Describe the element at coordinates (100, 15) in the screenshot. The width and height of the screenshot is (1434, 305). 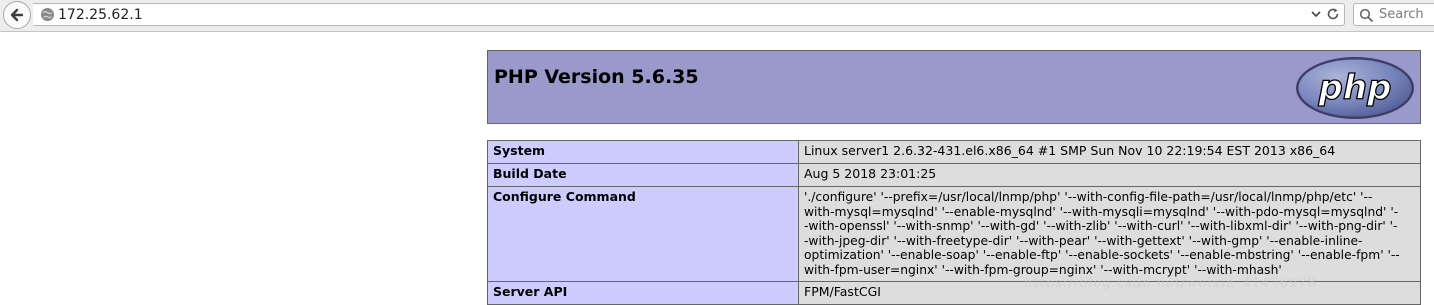
I see `url-text: 172.25.62.1` at that location.